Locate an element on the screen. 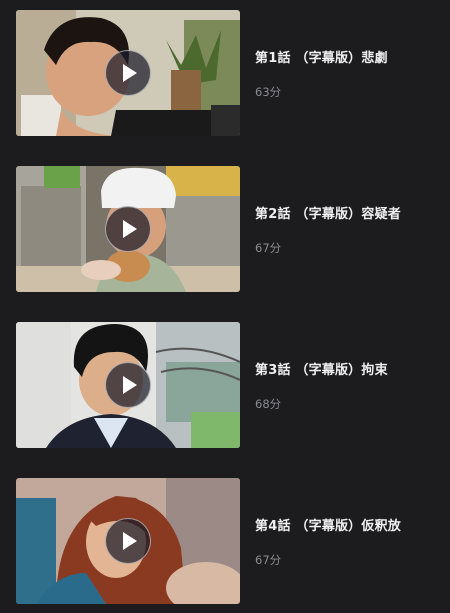  episode-title: 第1話 （字幕版）悲劇 is located at coordinates (345, 59).